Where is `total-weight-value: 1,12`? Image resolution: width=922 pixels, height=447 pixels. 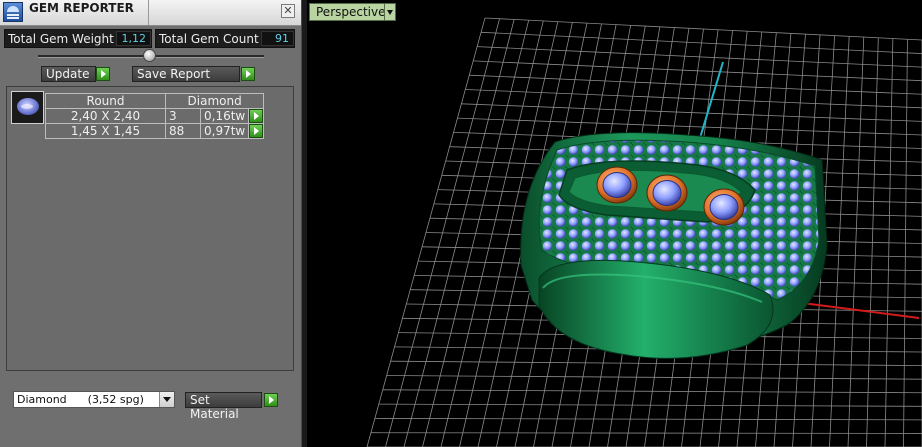
total-weight-value: 1,12 is located at coordinates (134, 38).